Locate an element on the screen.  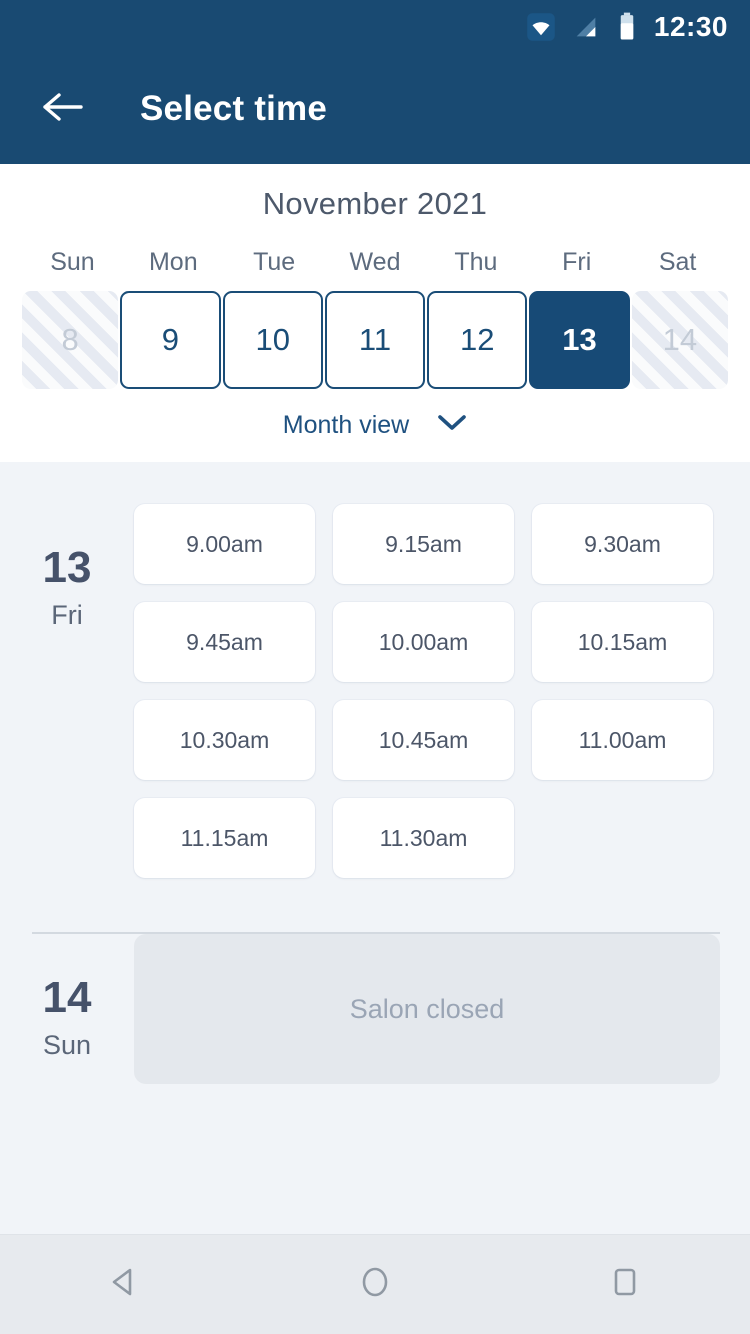
back-arrow-icon is located at coordinates (62, 109).